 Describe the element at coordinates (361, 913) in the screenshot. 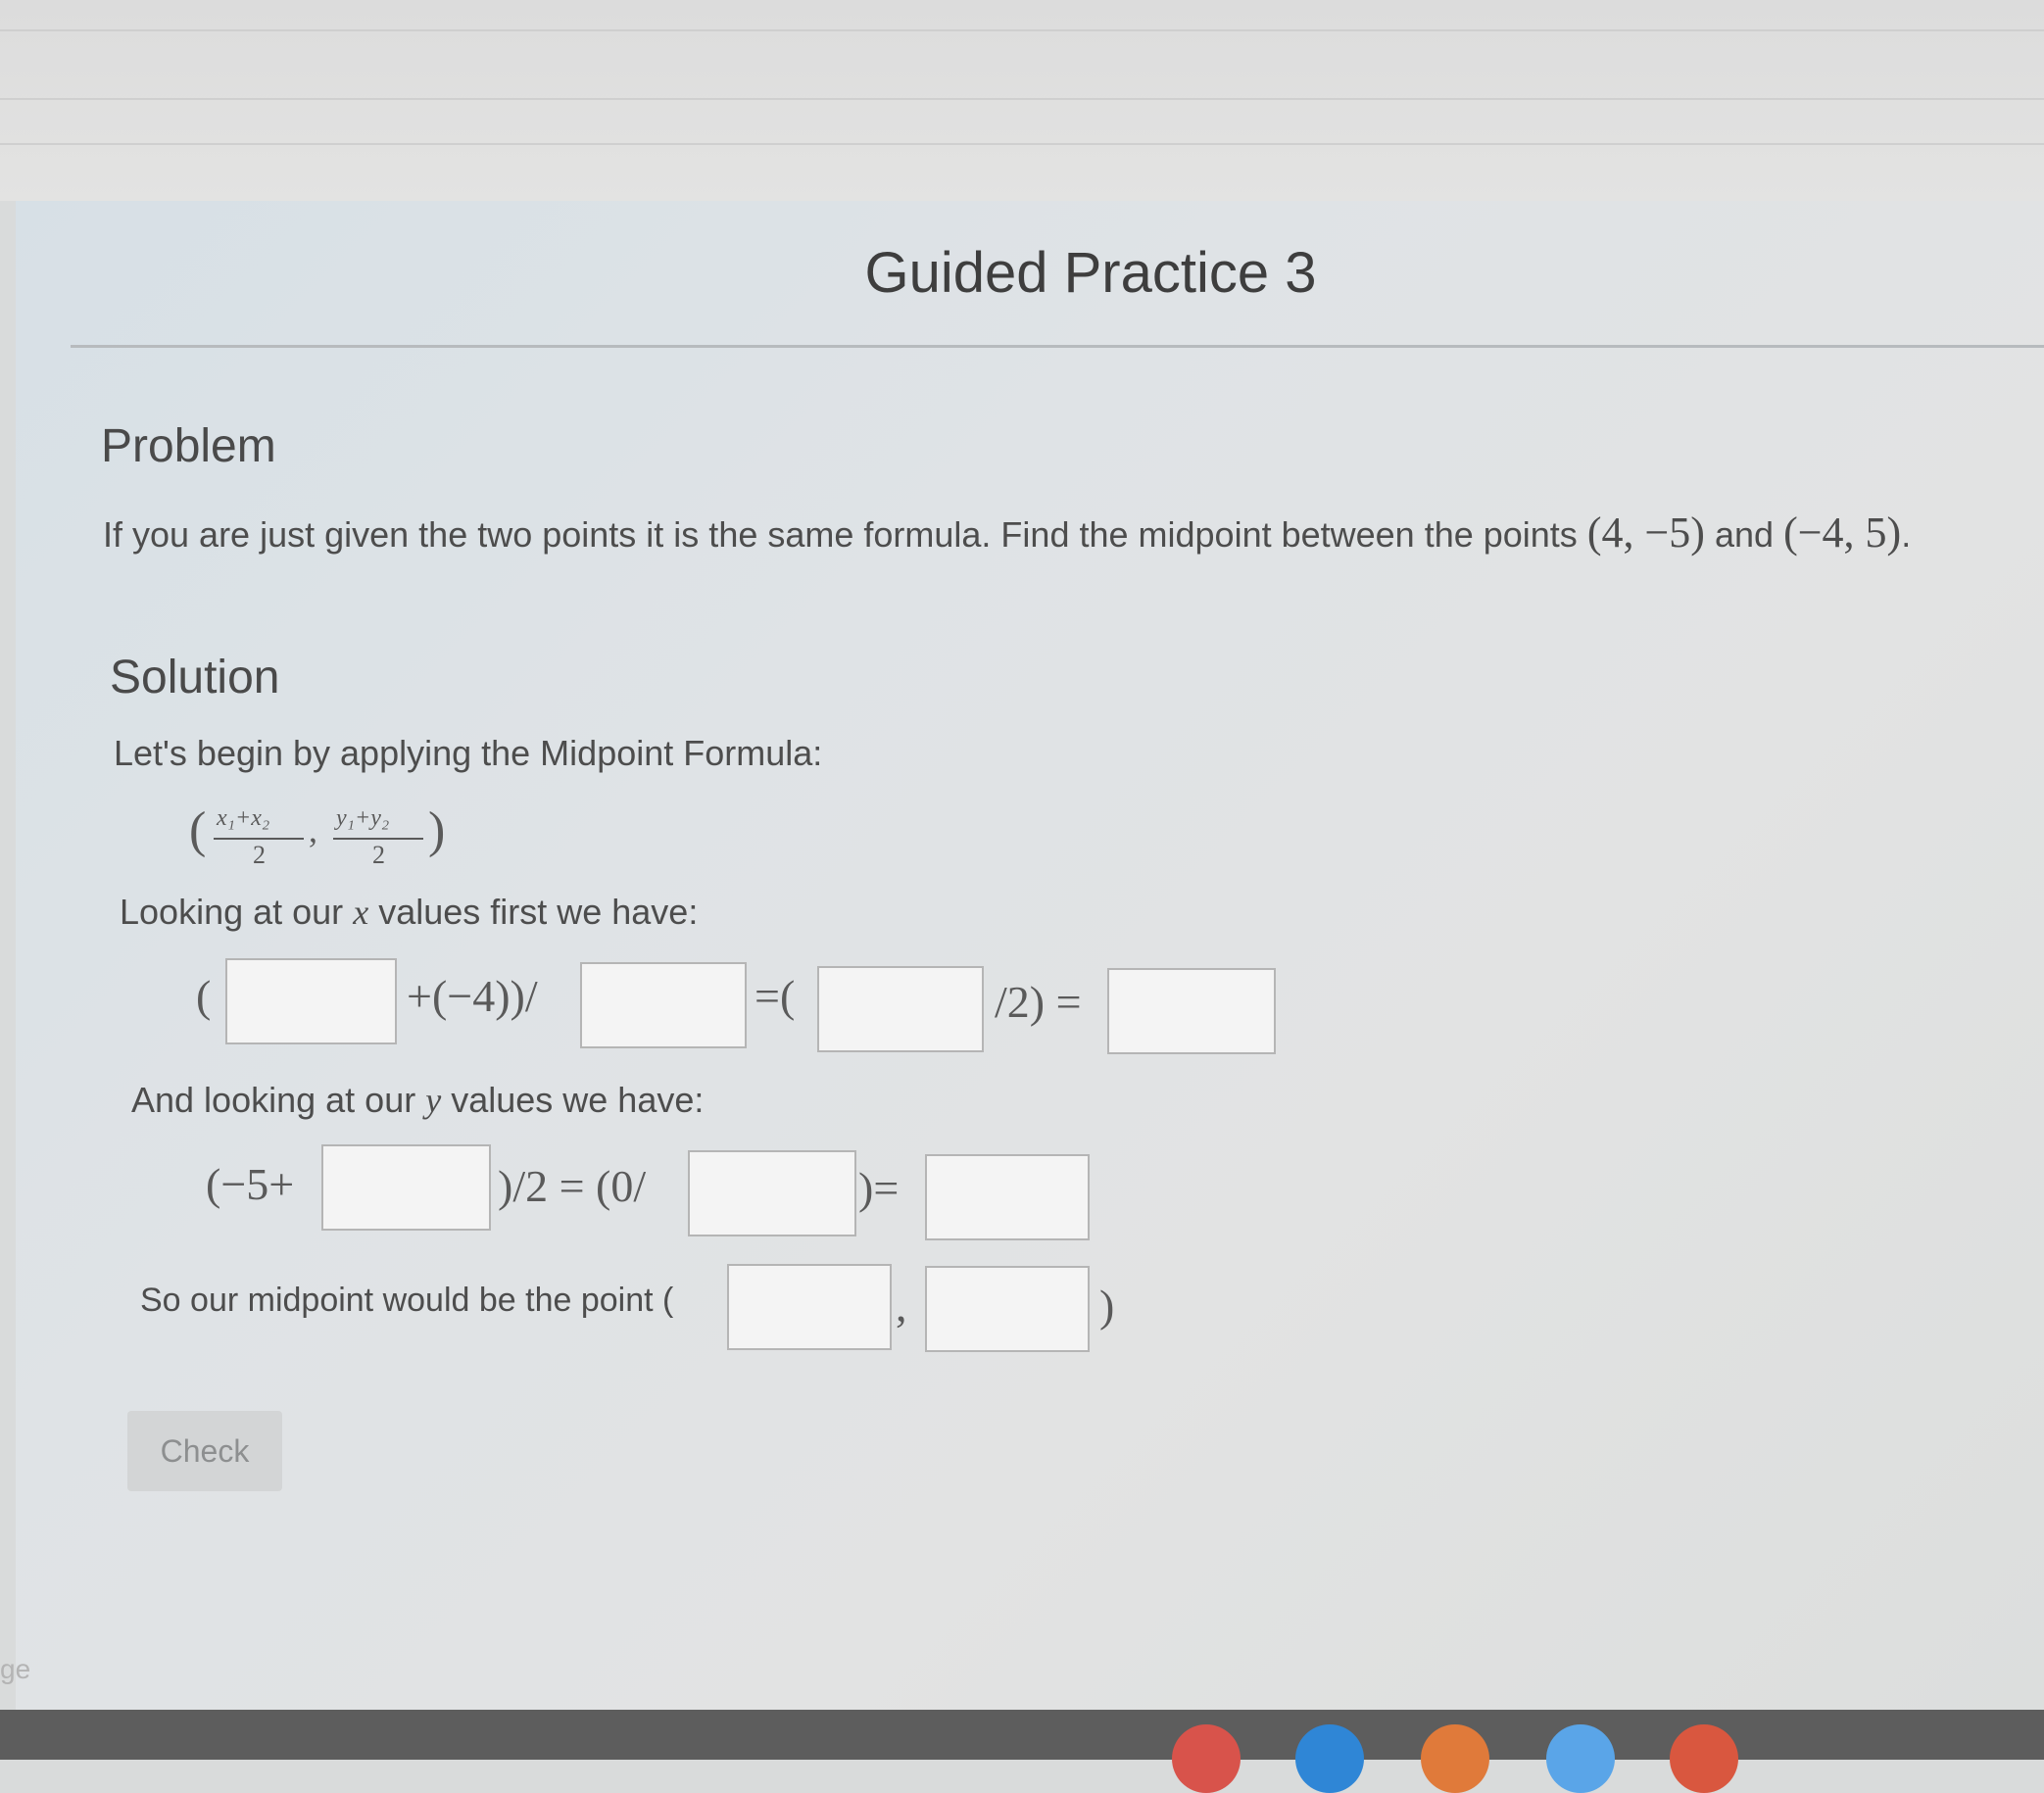

I see `x-variable: x` at that location.